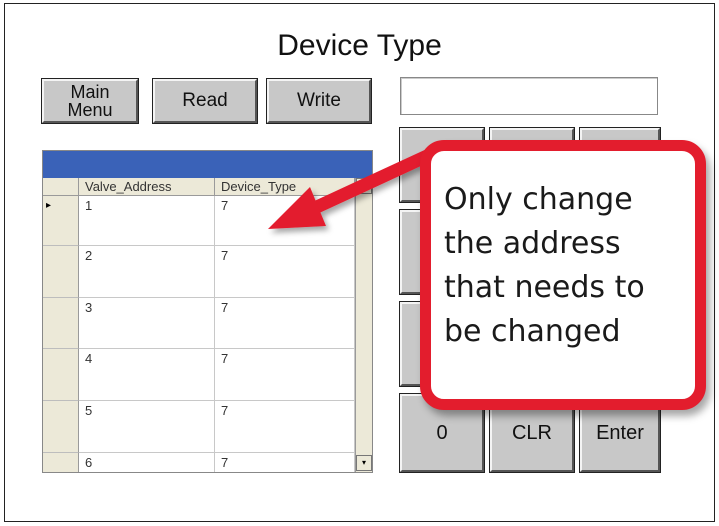 The width and height of the screenshot is (719, 526). I want to click on callout-line: the address, so click(532, 243).